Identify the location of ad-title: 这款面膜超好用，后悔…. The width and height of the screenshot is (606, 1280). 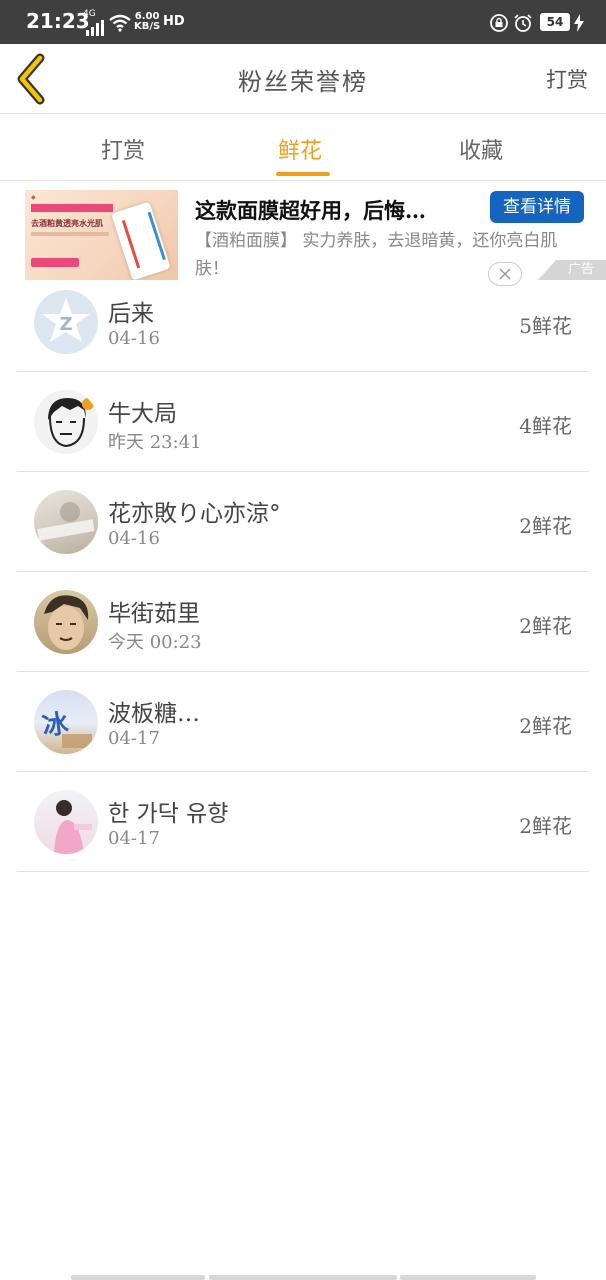
(337, 210).